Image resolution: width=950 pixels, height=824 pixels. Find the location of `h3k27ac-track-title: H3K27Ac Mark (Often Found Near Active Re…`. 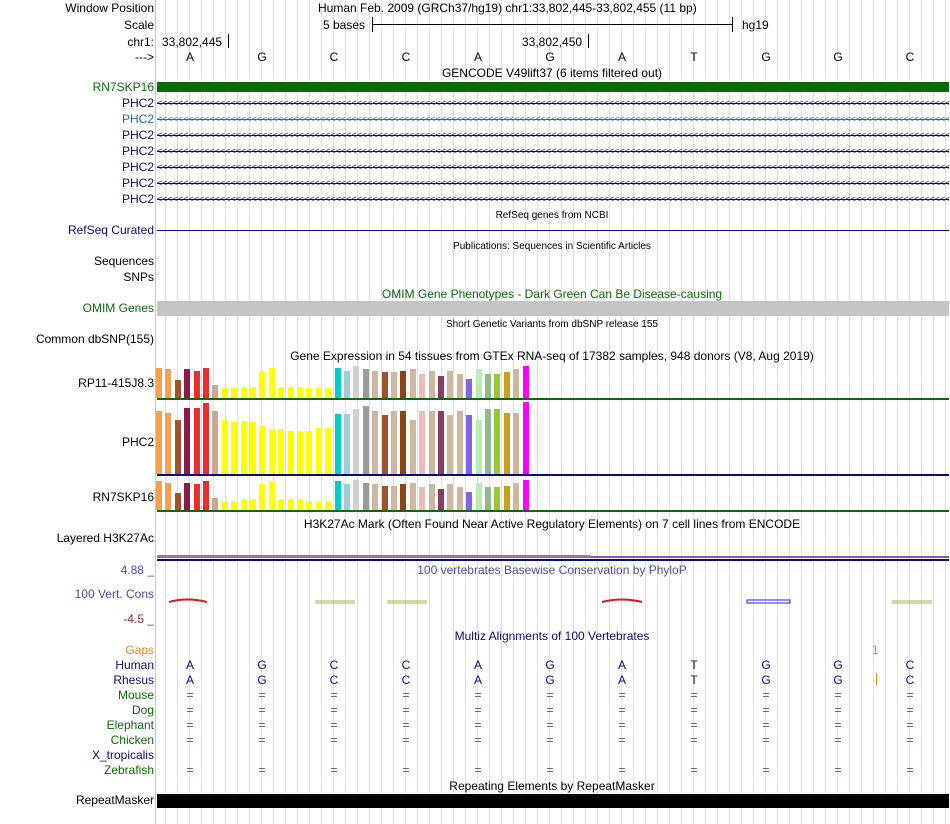

h3k27ac-track-title: H3K27Ac Mark (Often Found Near Active Re… is located at coordinates (552, 524).